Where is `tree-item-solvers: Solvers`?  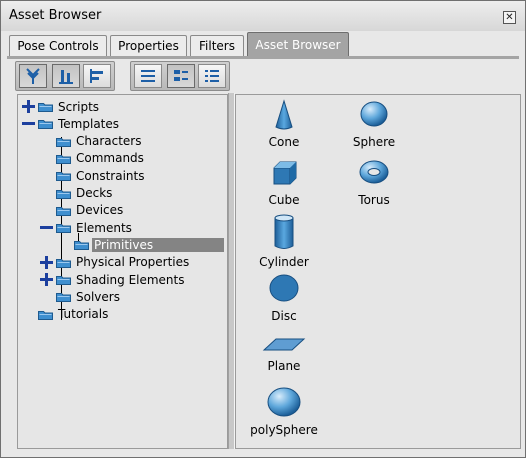 tree-item-solvers: Solvers is located at coordinates (89, 296).